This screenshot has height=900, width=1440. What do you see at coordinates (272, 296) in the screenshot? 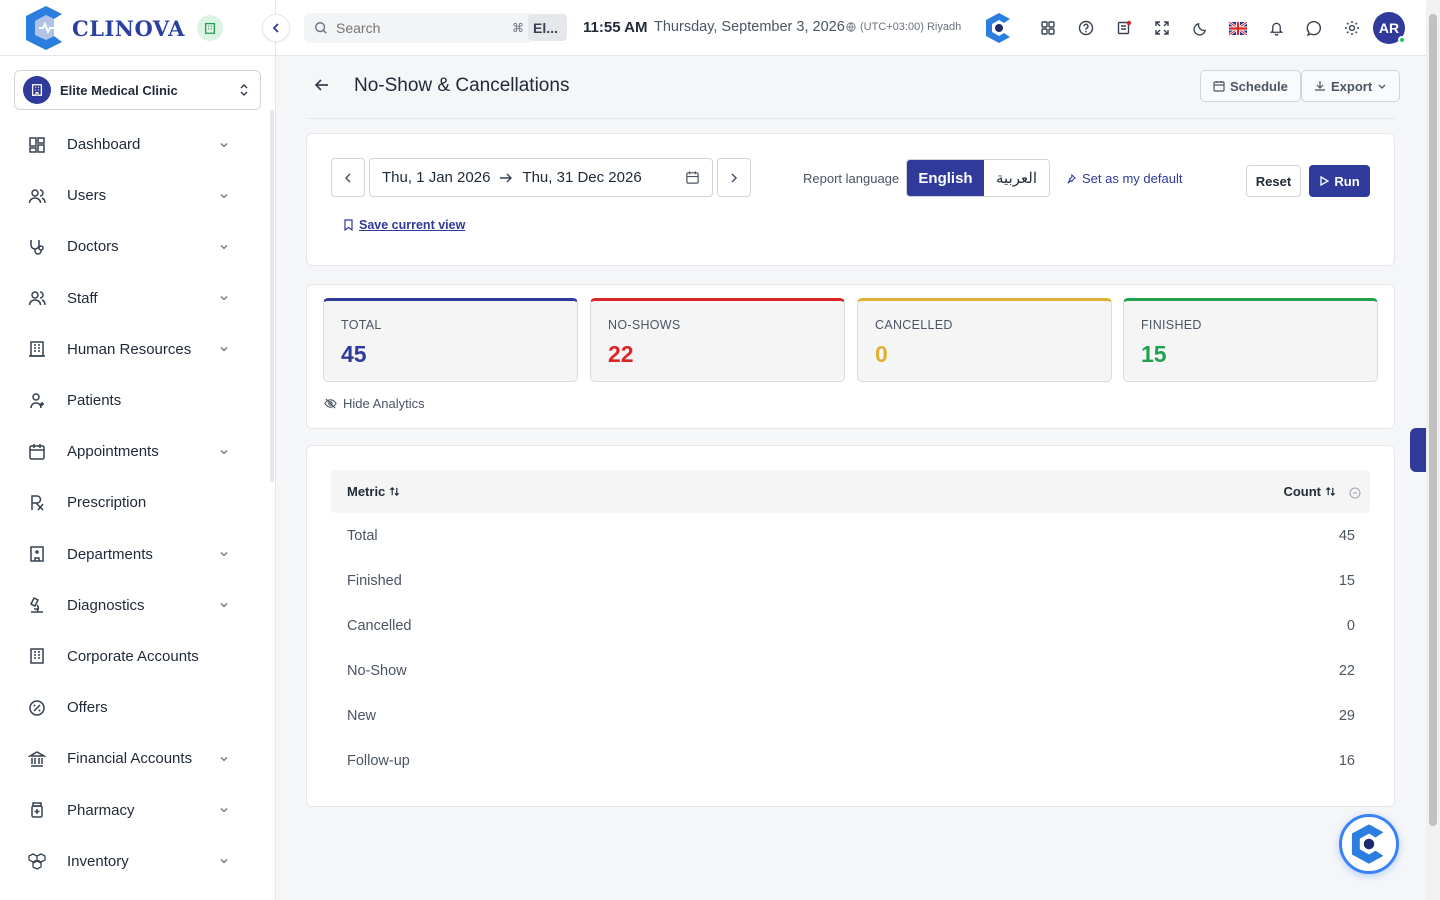
I see `sidebar-scrollbar` at bounding box center [272, 296].